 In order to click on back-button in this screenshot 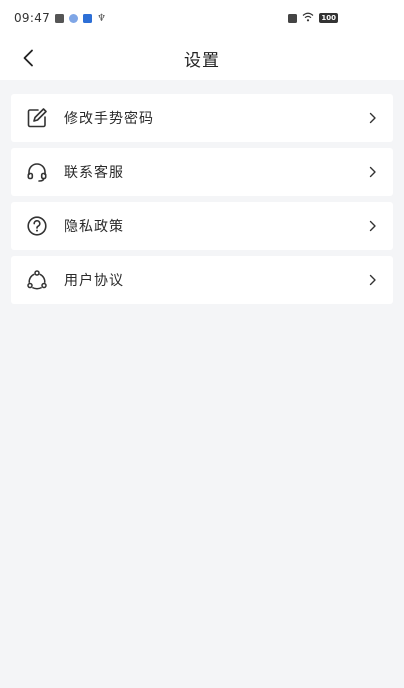, I will do `click(28, 58)`.